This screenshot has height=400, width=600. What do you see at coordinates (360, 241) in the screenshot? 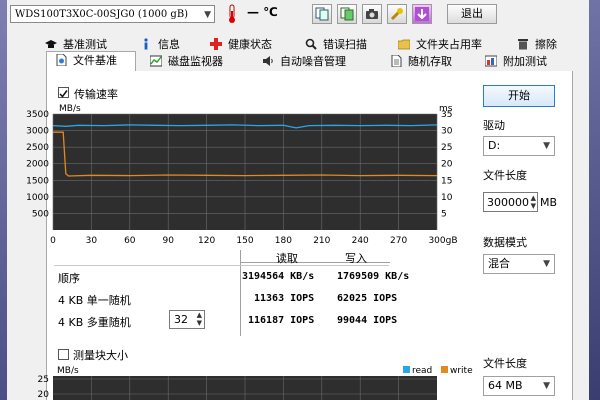
I see `x-tick-label: 240` at bounding box center [360, 241].